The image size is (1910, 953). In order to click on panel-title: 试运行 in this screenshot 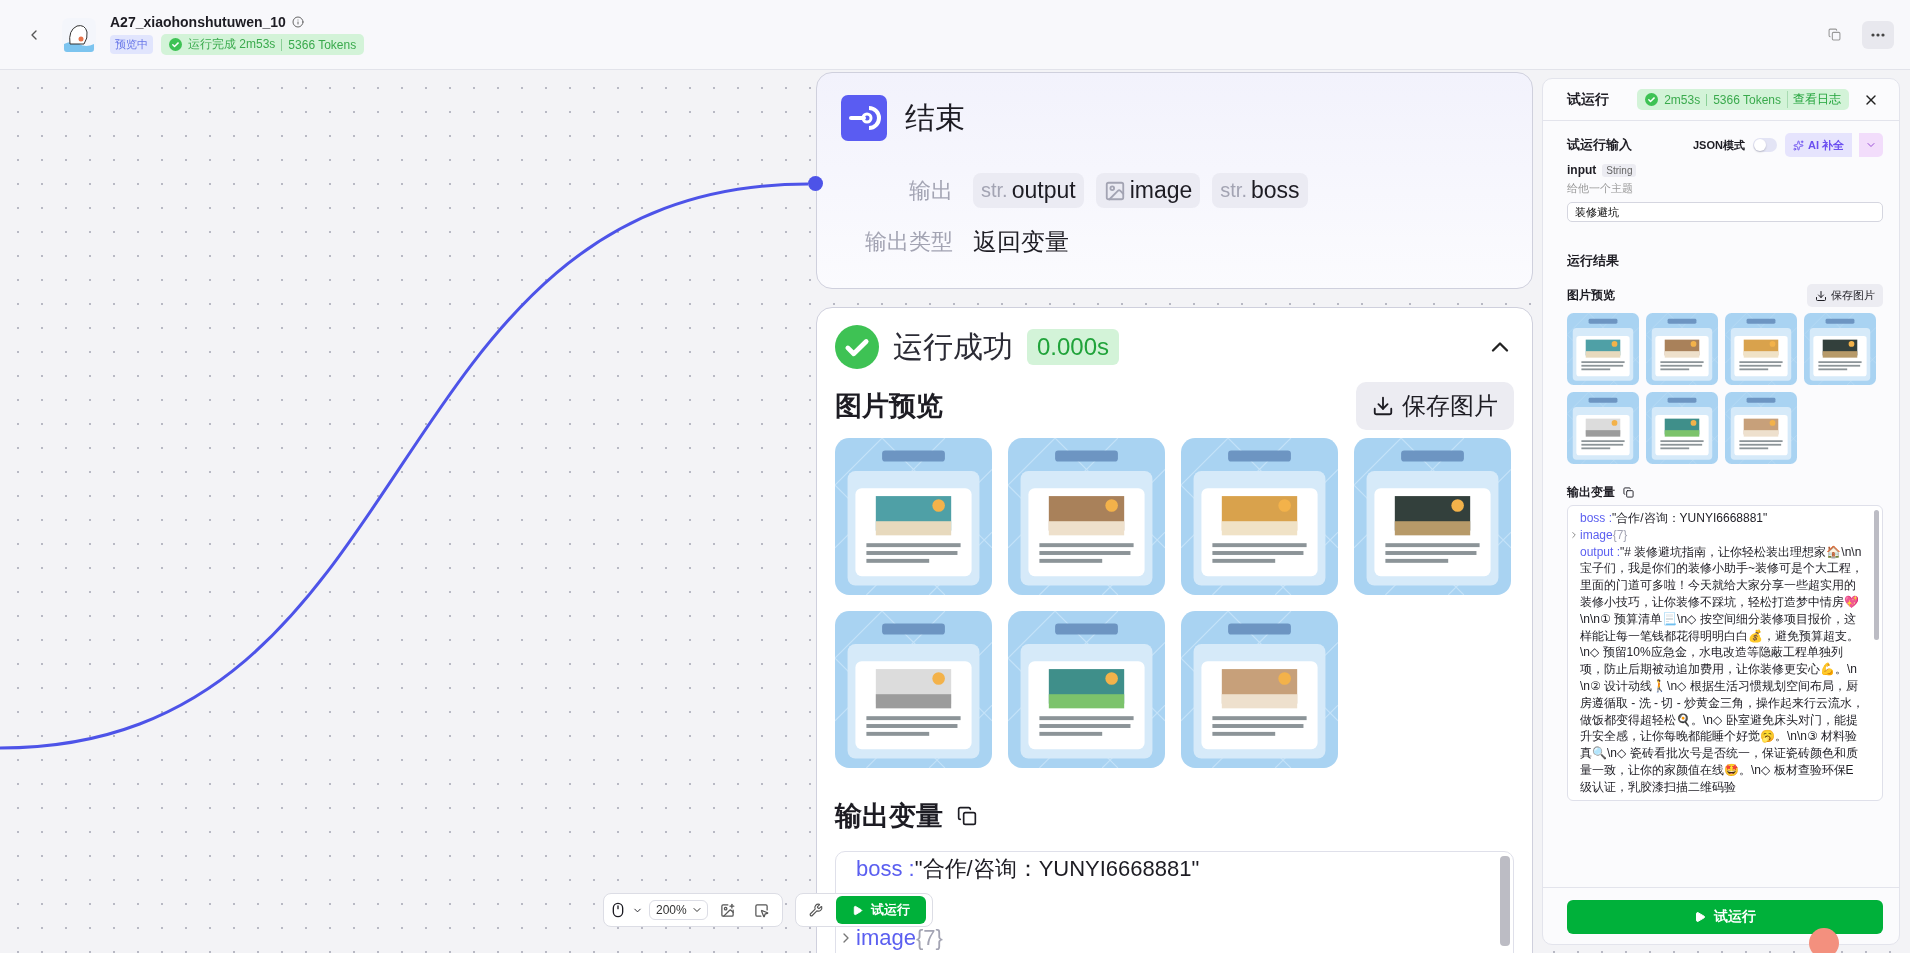, I will do `click(1588, 99)`.